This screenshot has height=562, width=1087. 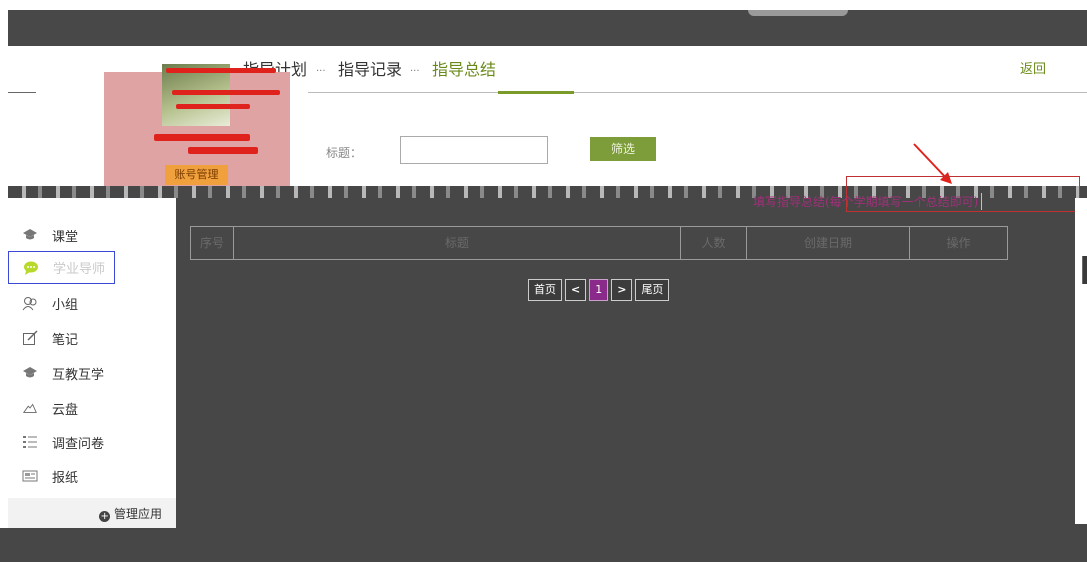 What do you see at coordinates (78, 444) in the screenshot?
I see `sidebar-item-label: 调查问卷` at bounding box center [78, 444].